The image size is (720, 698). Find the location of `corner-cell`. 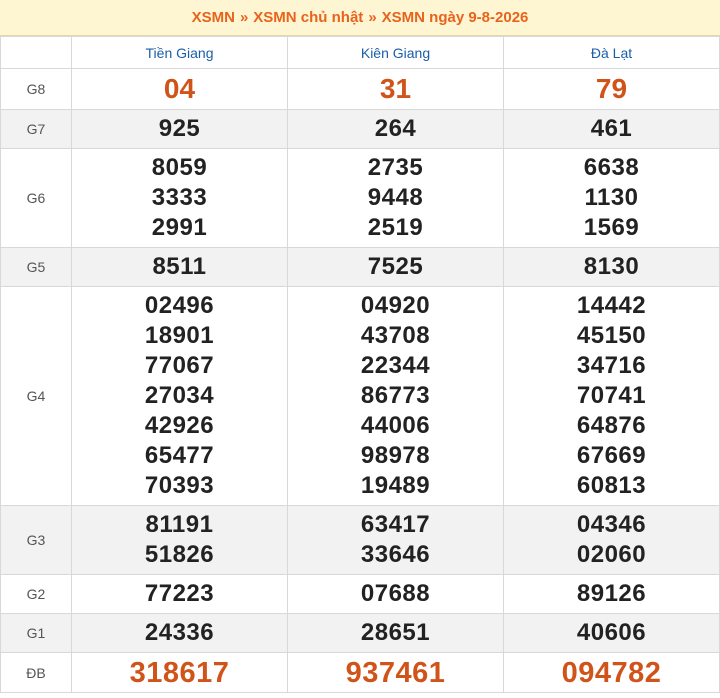

corner-cell is located at coordinates (36, 52).